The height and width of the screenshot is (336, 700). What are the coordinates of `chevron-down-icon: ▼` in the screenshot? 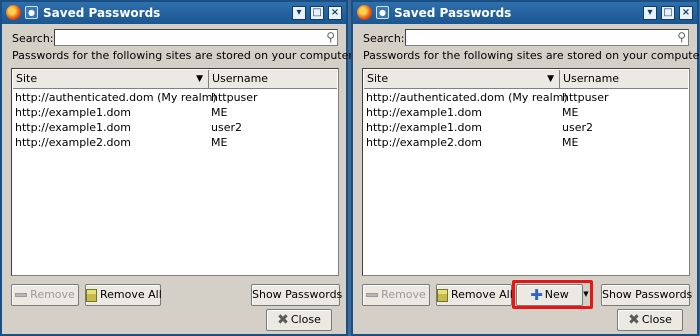 It's located at (586, 295).